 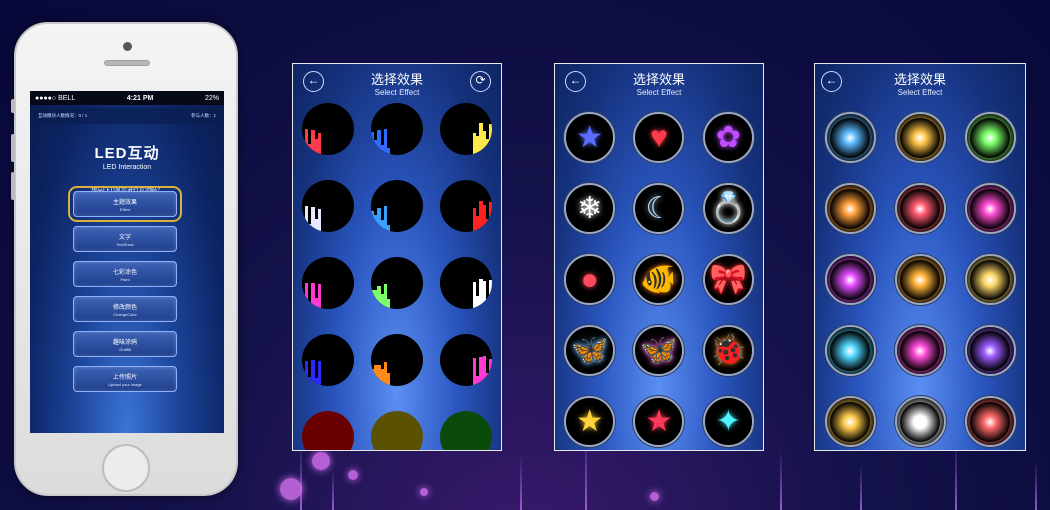 What do you see at coordinates (466, 430) in the screenshot?
I see `spectrum-green-icon` at bounding box center [466, 430].